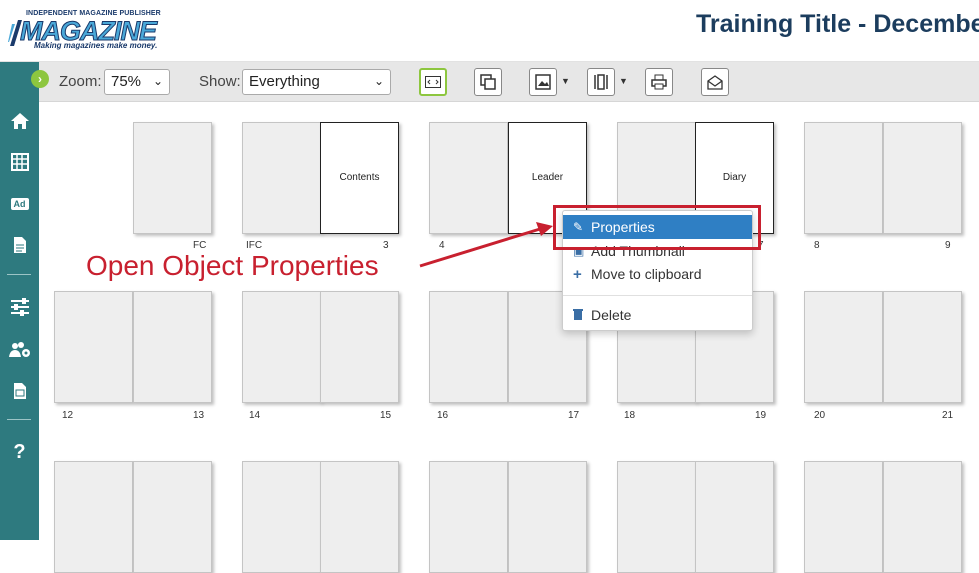 This screenshot has height=573, width=979. Describe the element at coordinates (40, 79) in the screenshot. I see `collapse-sidebar-chevron-icon: ›` at that location.